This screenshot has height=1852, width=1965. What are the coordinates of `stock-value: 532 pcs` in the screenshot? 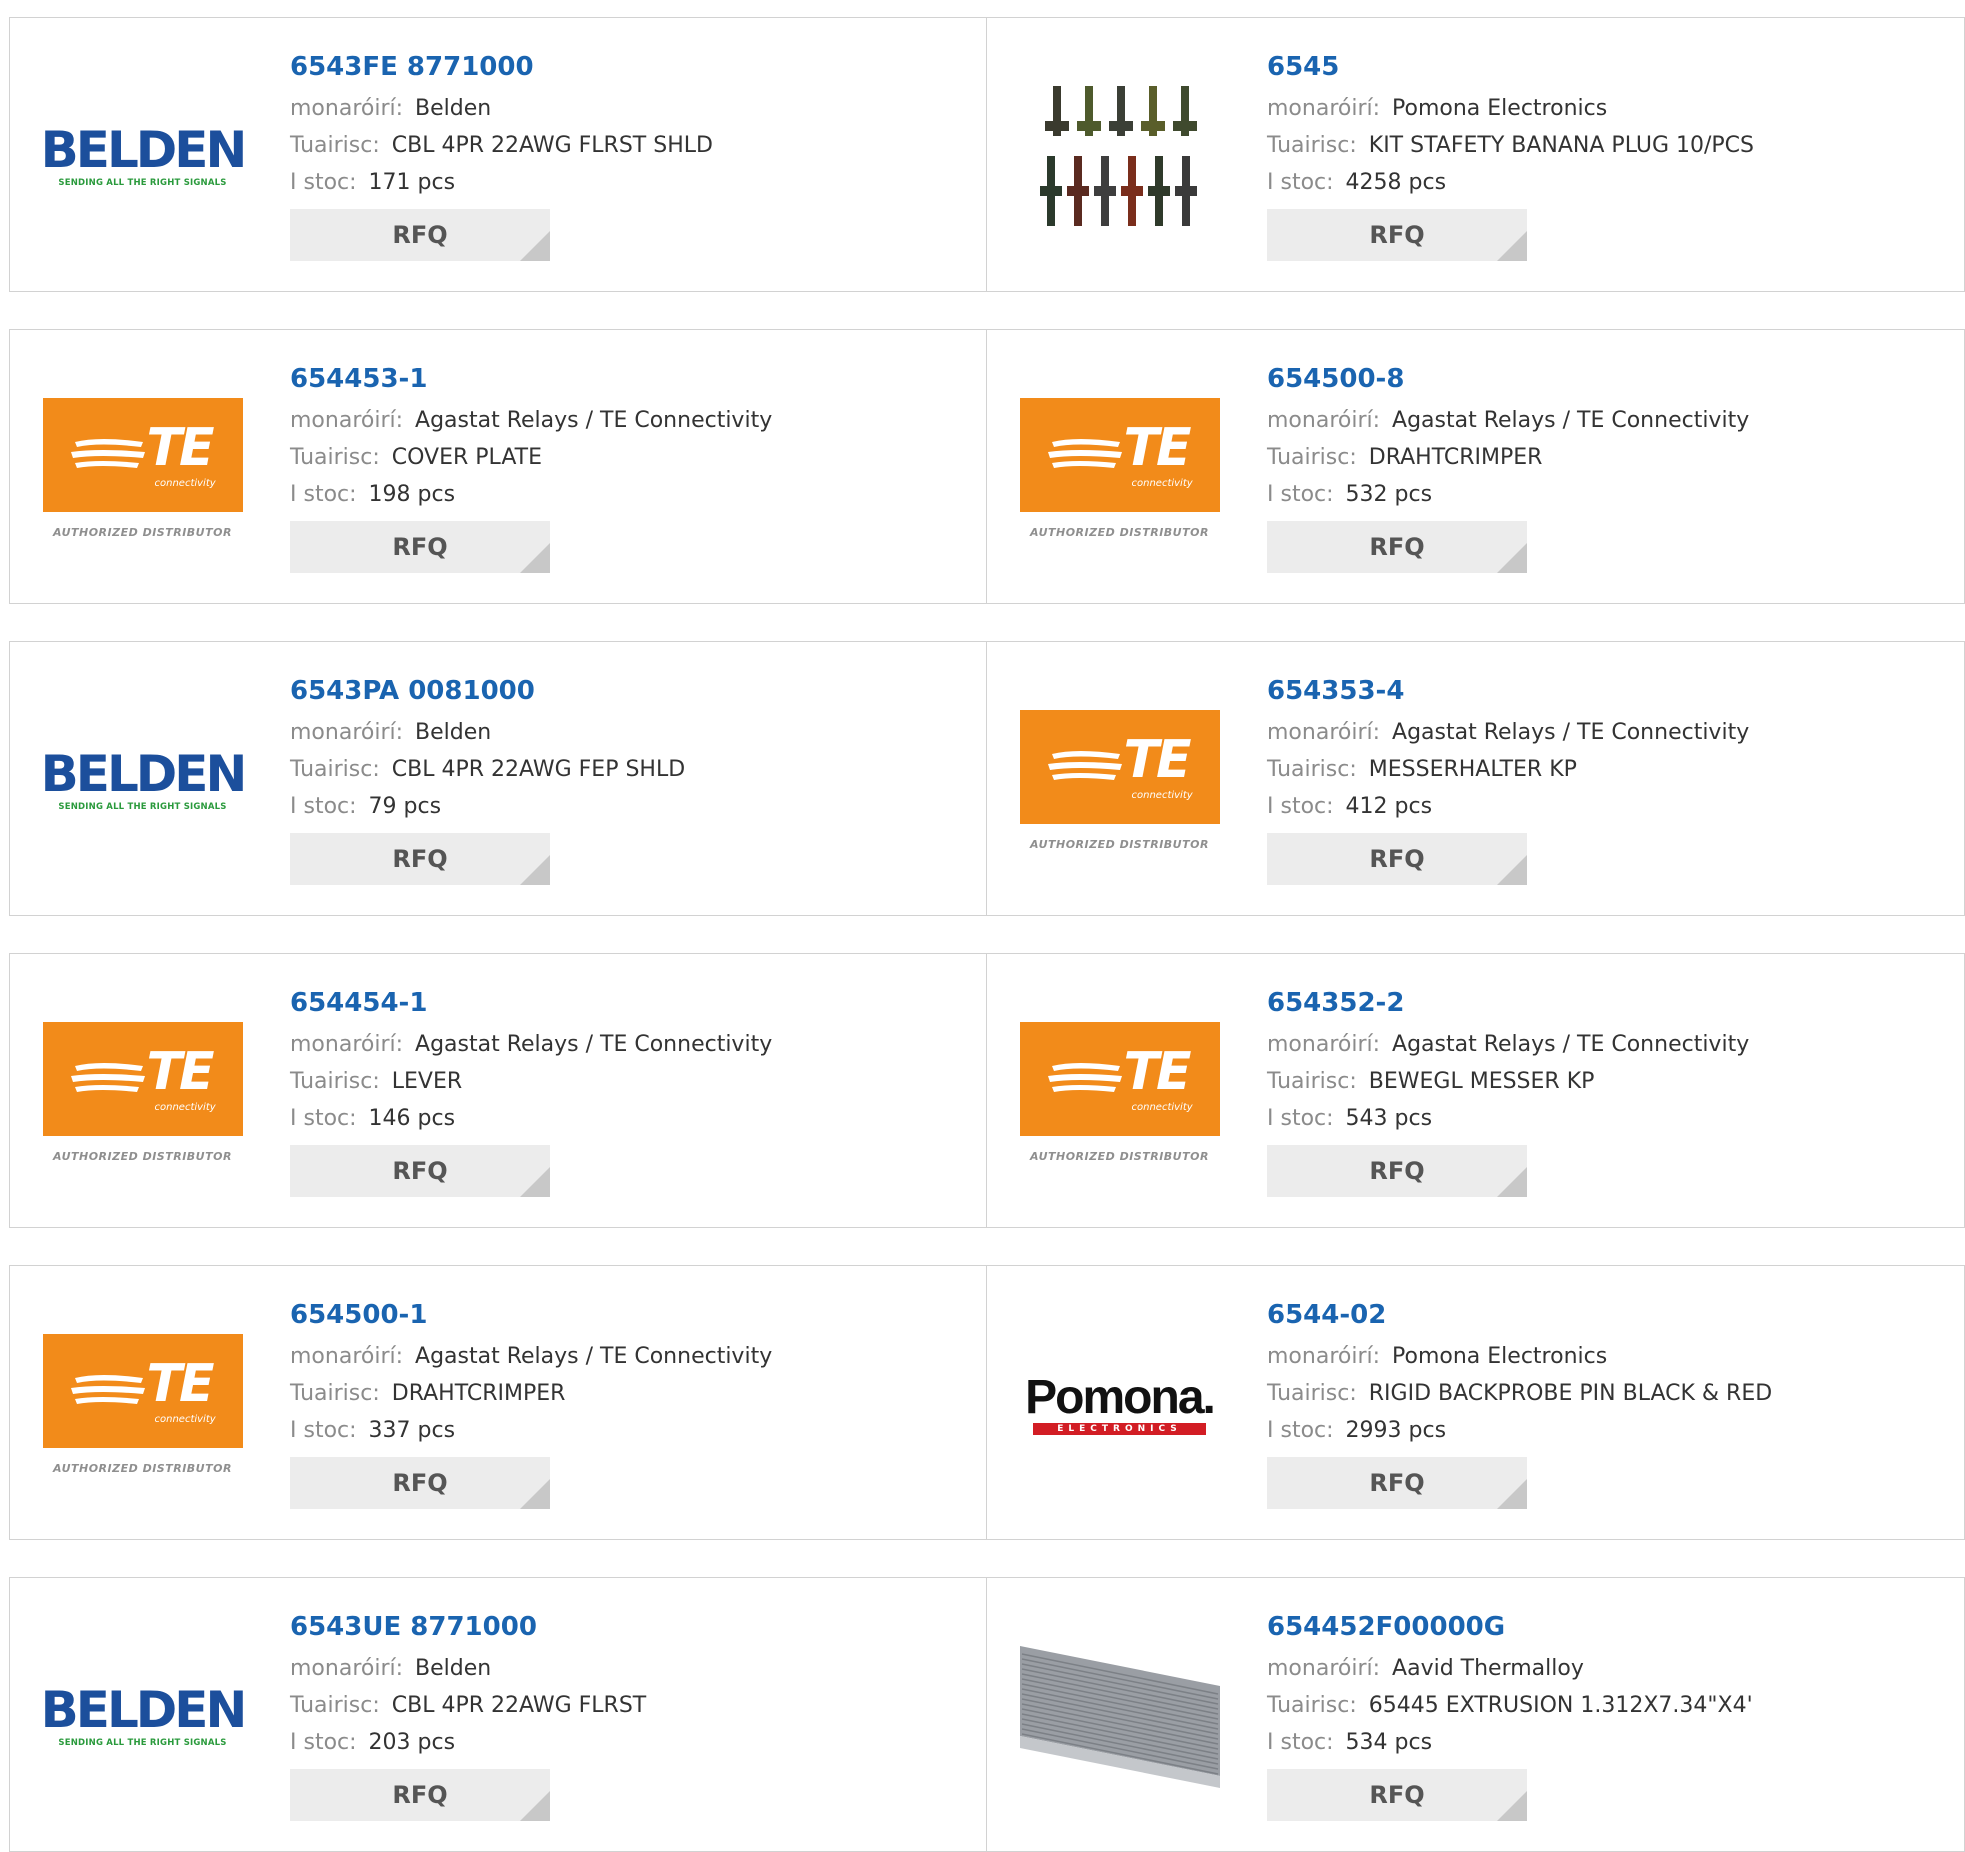 It's located at (1389, 494).